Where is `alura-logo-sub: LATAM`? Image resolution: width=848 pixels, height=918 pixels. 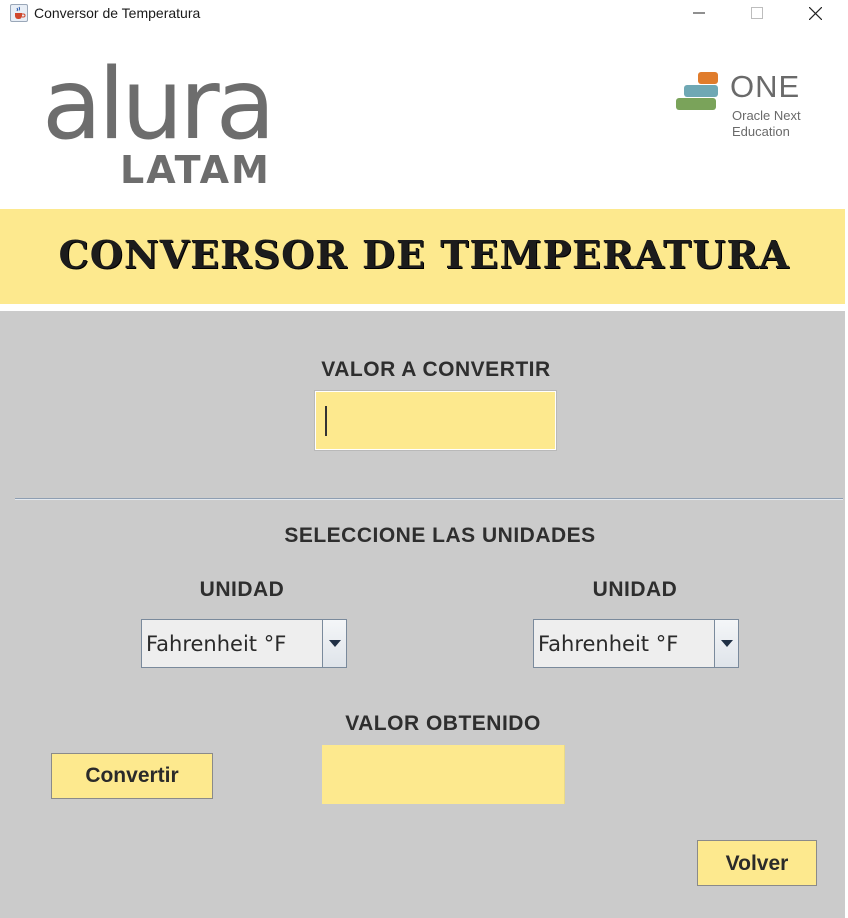 alura-logo-sub: LATAM is located at coordinates (195, 170).